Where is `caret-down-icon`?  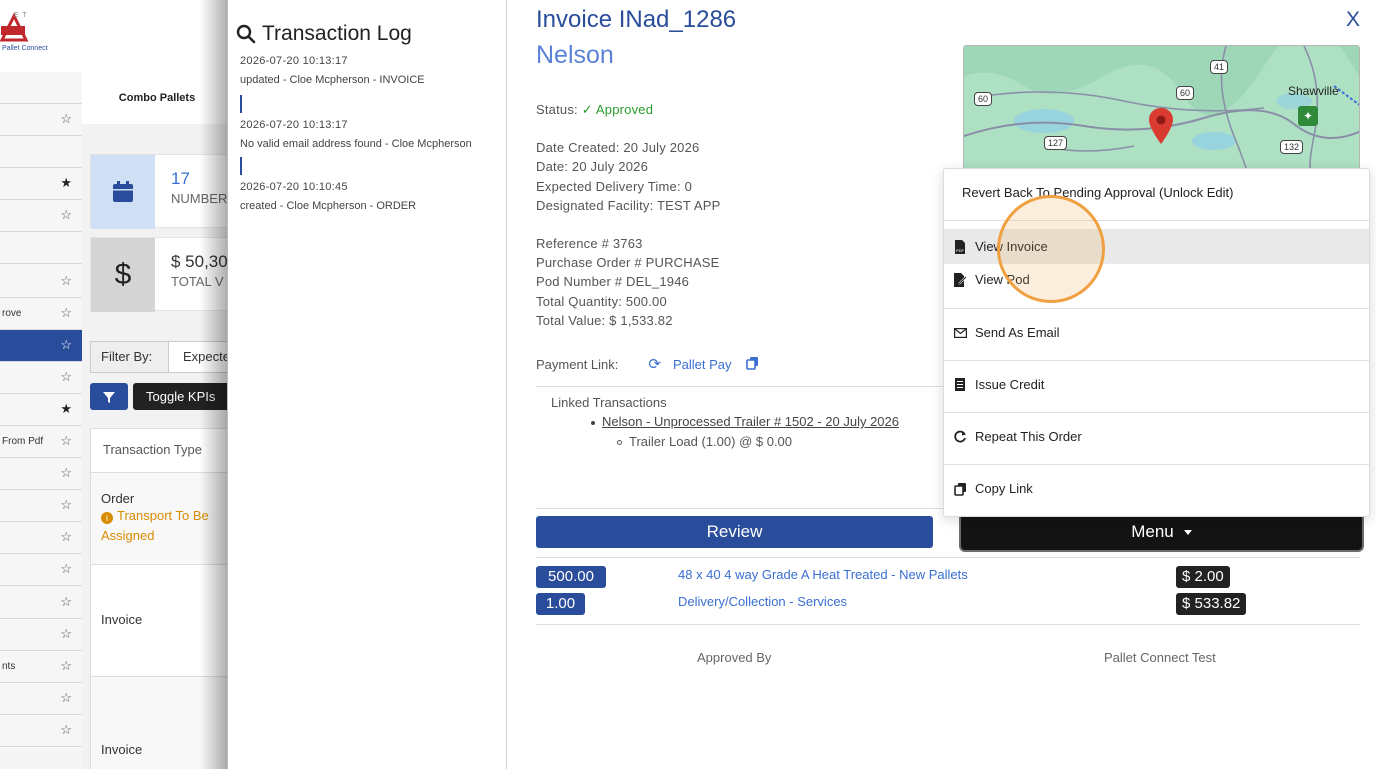
caret-down-icon is located at coordinates (1187, 533).